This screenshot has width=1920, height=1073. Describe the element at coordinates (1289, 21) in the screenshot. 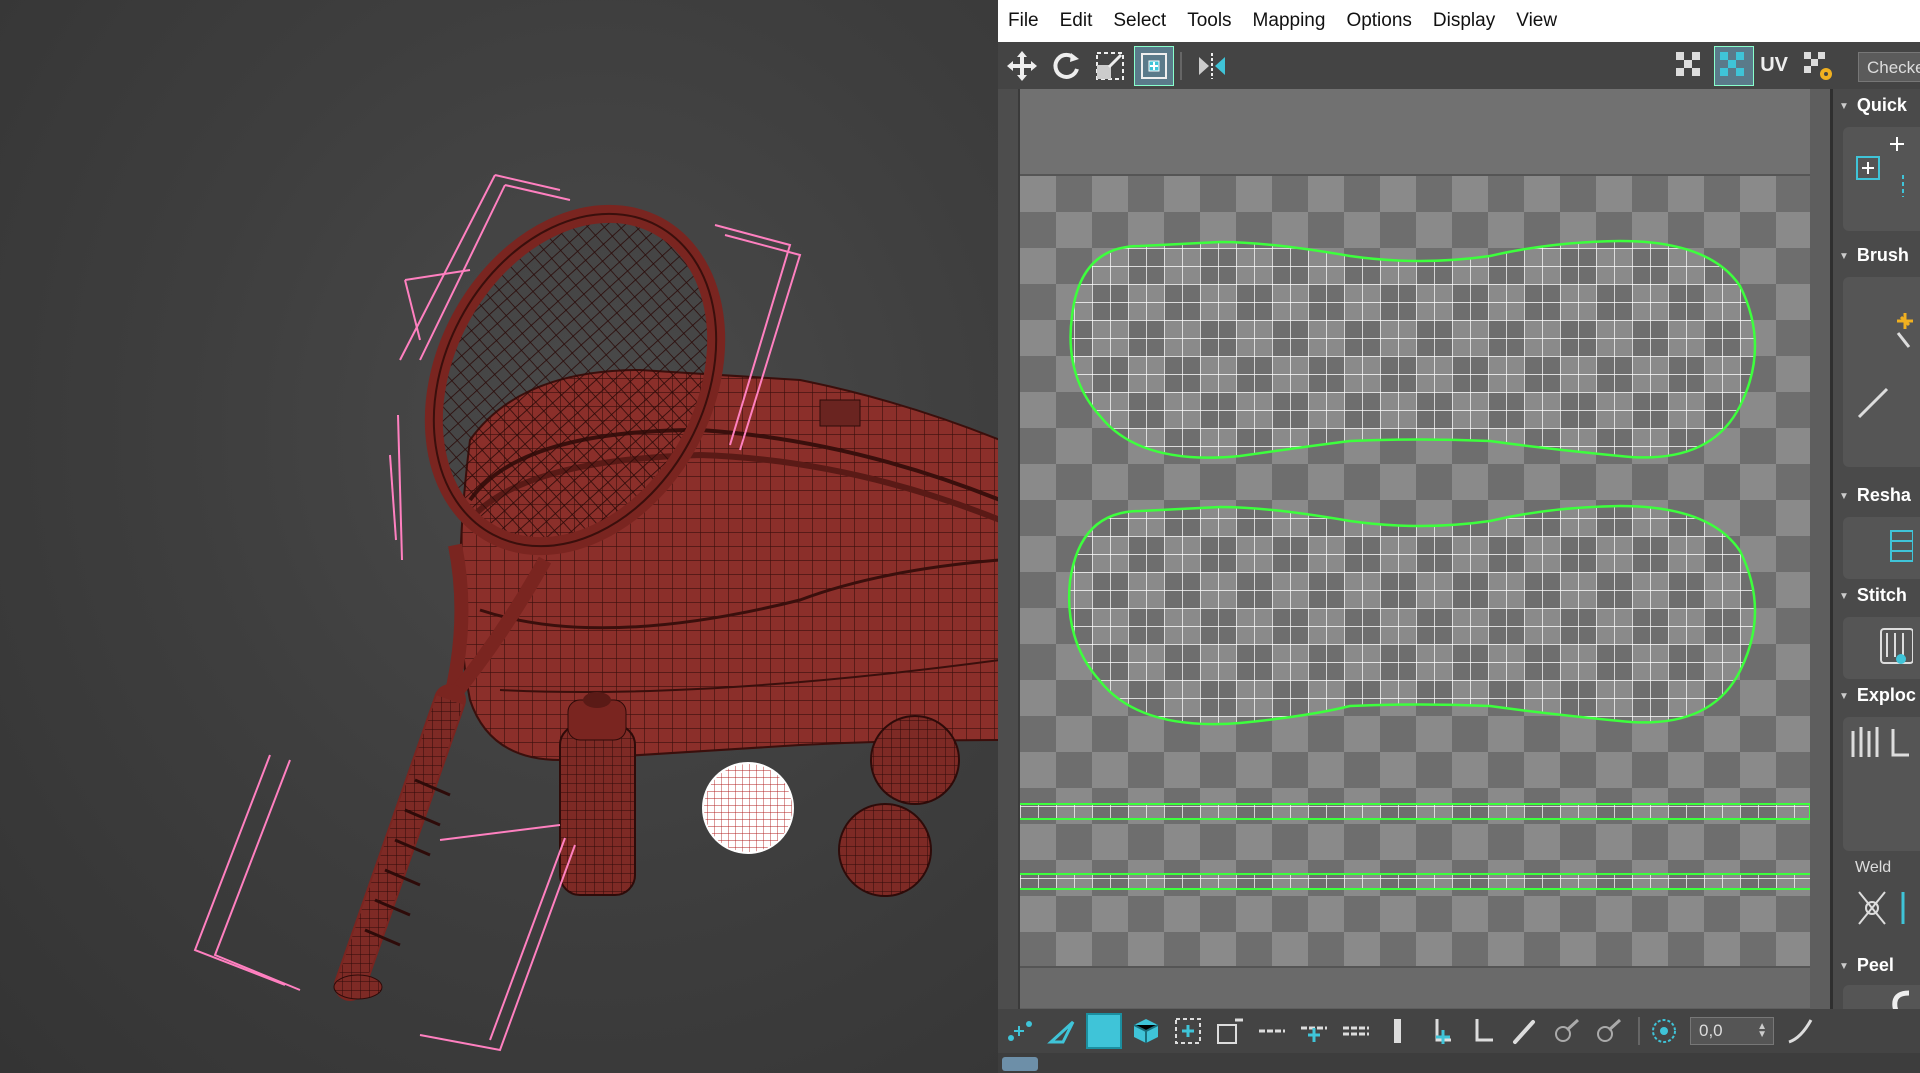

I see `menu-mapping: Mapping` at that location.